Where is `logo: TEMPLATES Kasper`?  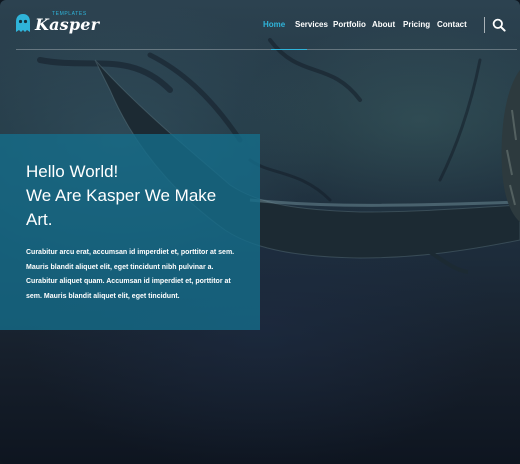 logo: TEMPLATES Kasper is located at coordinates (56, 24).